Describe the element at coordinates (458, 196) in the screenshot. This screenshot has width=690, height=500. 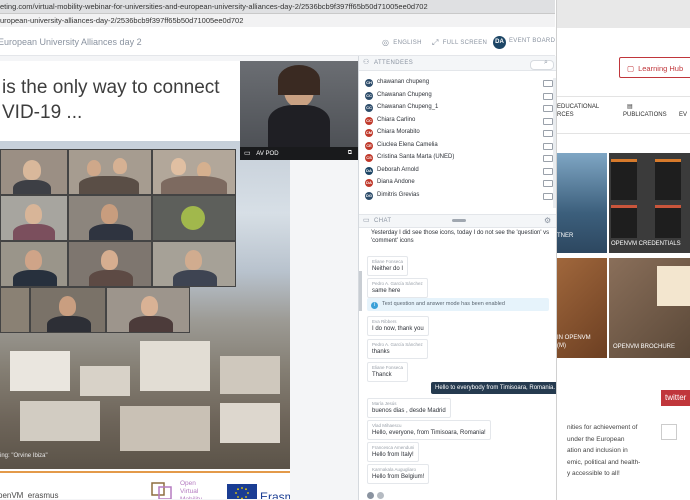
I see `attendee-row: DG Dimitris Grevias` at that location.